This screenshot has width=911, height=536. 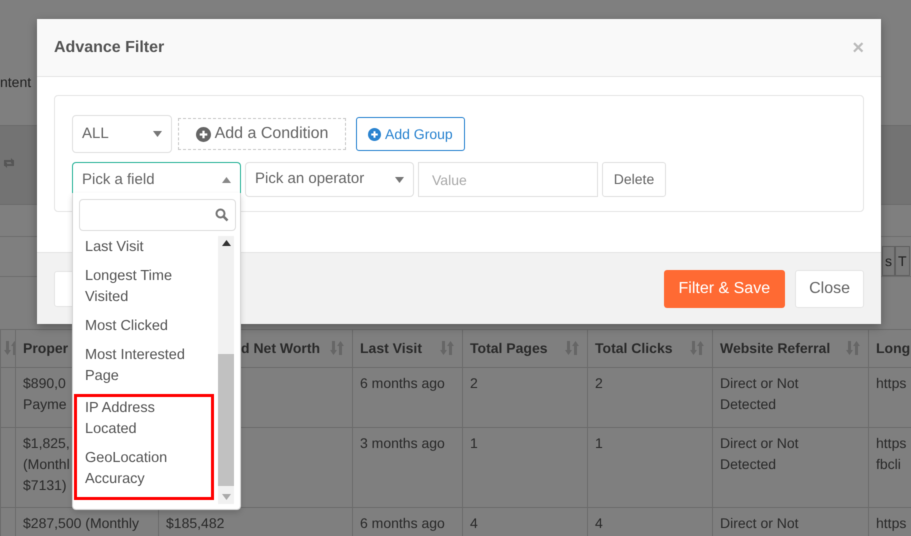 What do you see at coordinates (45, 348) in the screenshot?
I see `column-header: Proper` at bounding box center [45, 348].